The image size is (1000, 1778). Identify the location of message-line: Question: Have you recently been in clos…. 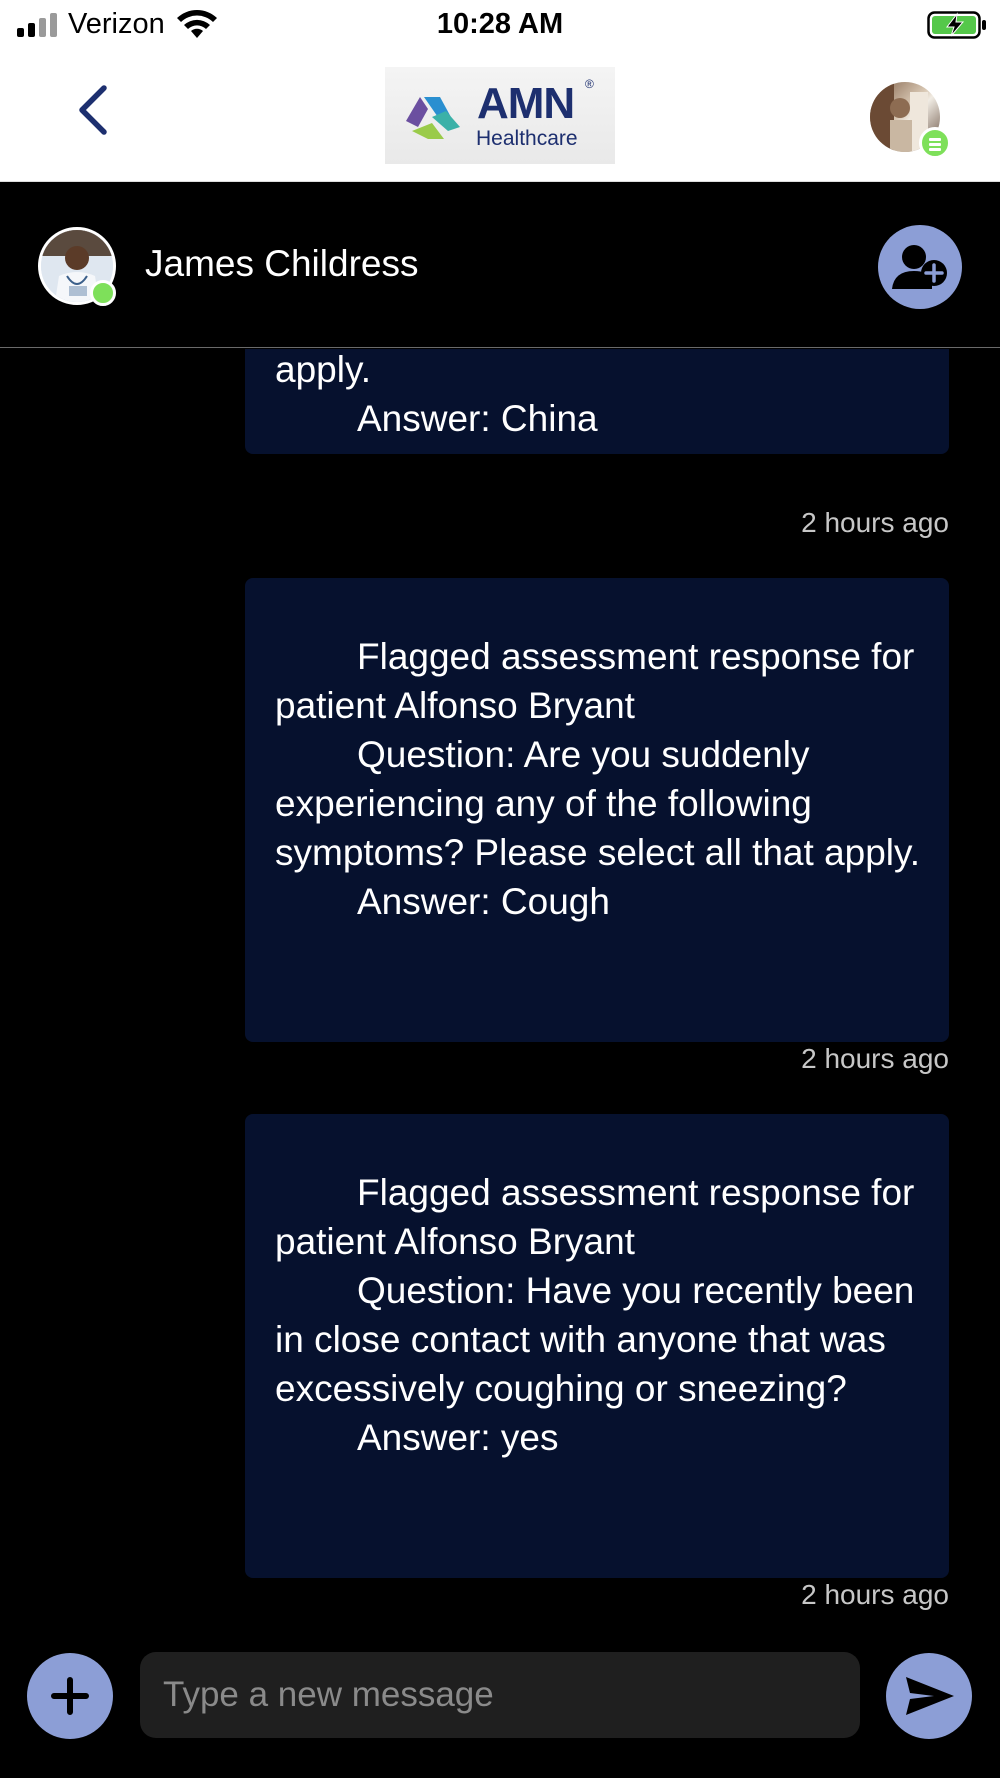
(595, 1339).